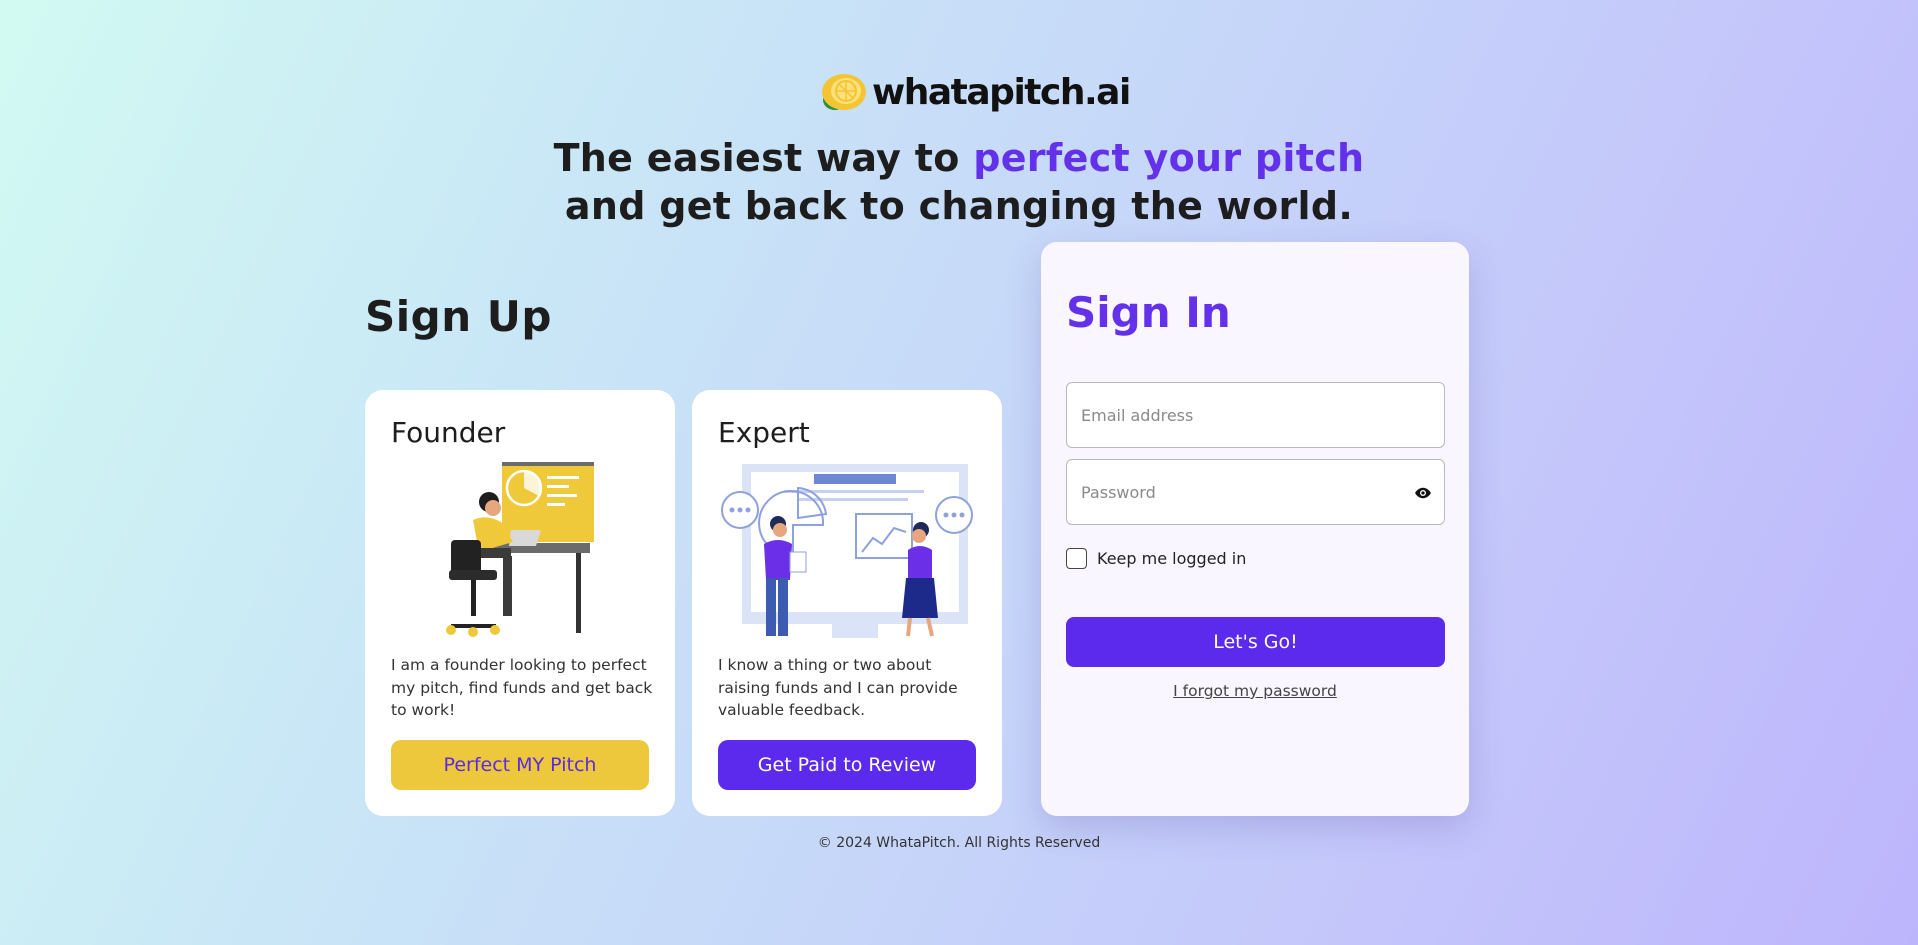 This screenshot has width=1918, height=945. I want to click on password-field-wrapper, so click(1255, 492).